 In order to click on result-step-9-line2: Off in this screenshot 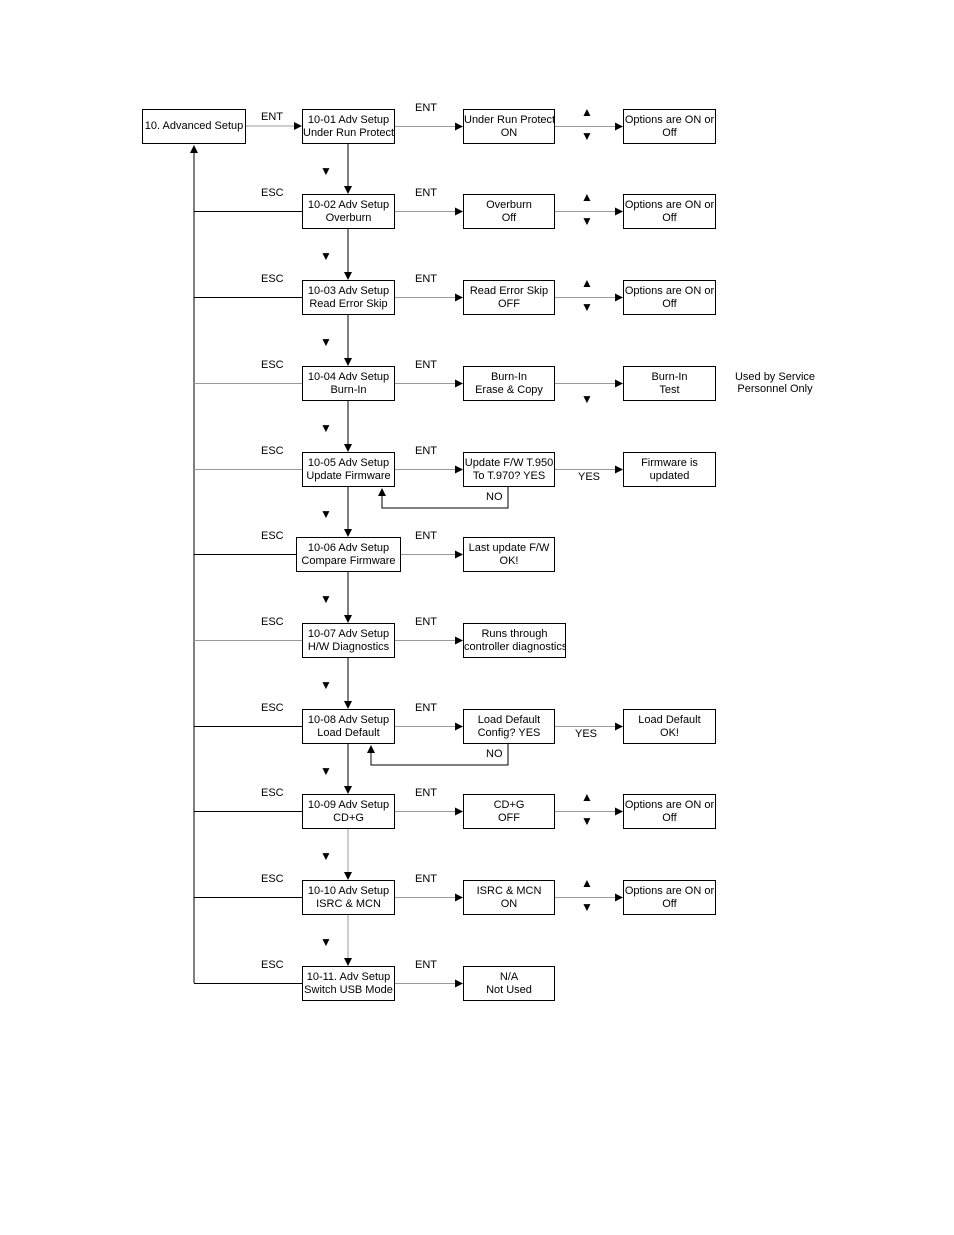, I will do `click(669, 817)`.